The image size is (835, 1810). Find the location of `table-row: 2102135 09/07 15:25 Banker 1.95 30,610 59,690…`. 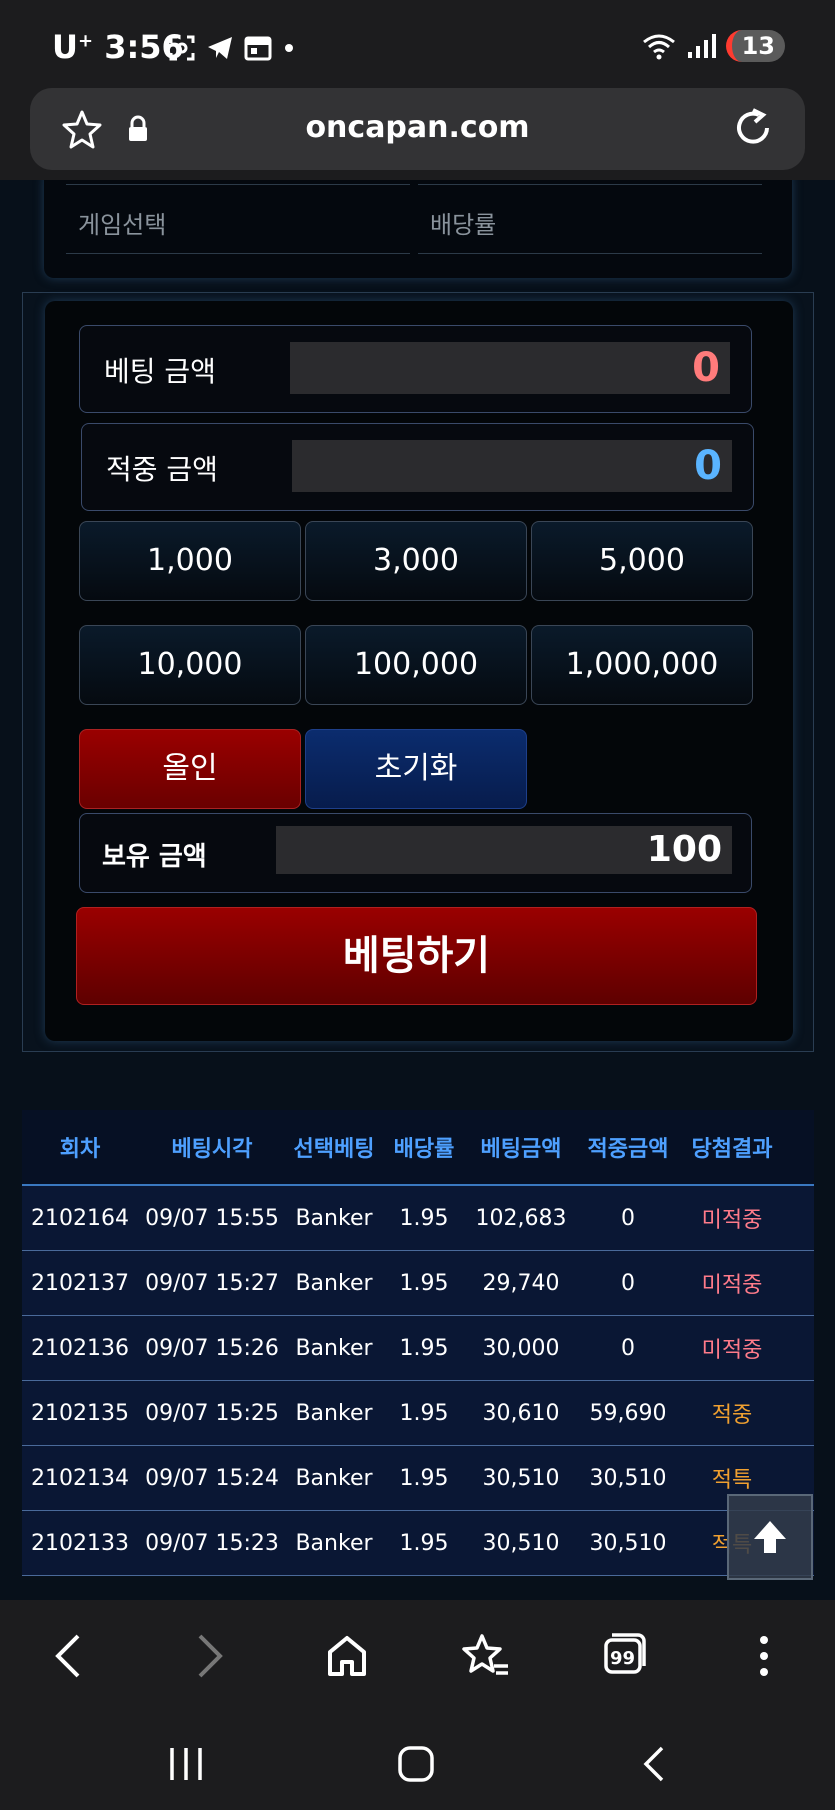

table-row: 2102135 09/07 15:25 Banker 1.95 30,610 59,690… is located at coordinates (418, 1413).